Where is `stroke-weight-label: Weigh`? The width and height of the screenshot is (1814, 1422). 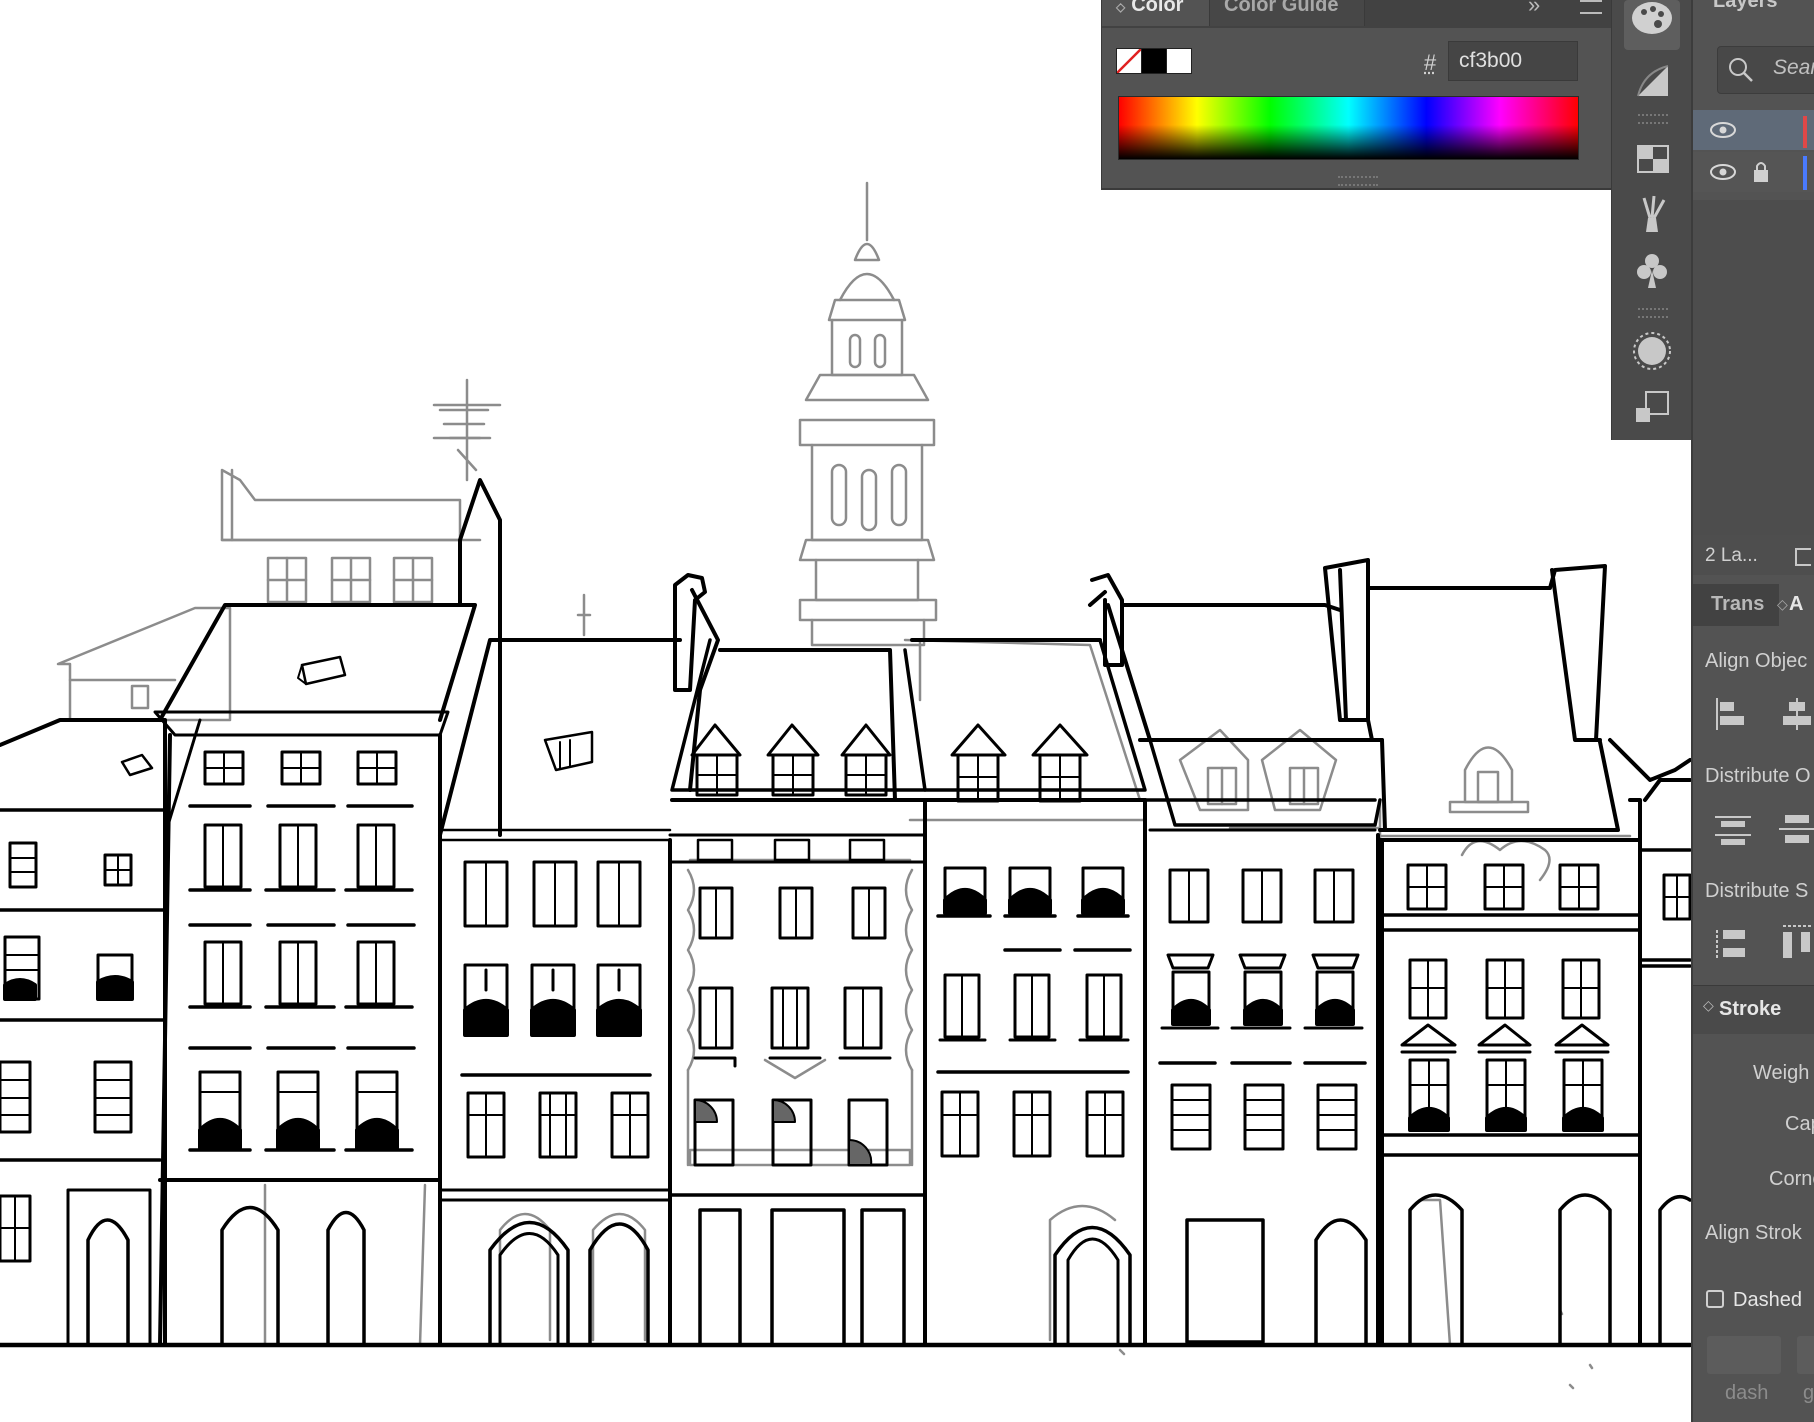
stroke-weight-label: Weigh is located at coordinates (1781, 1073).